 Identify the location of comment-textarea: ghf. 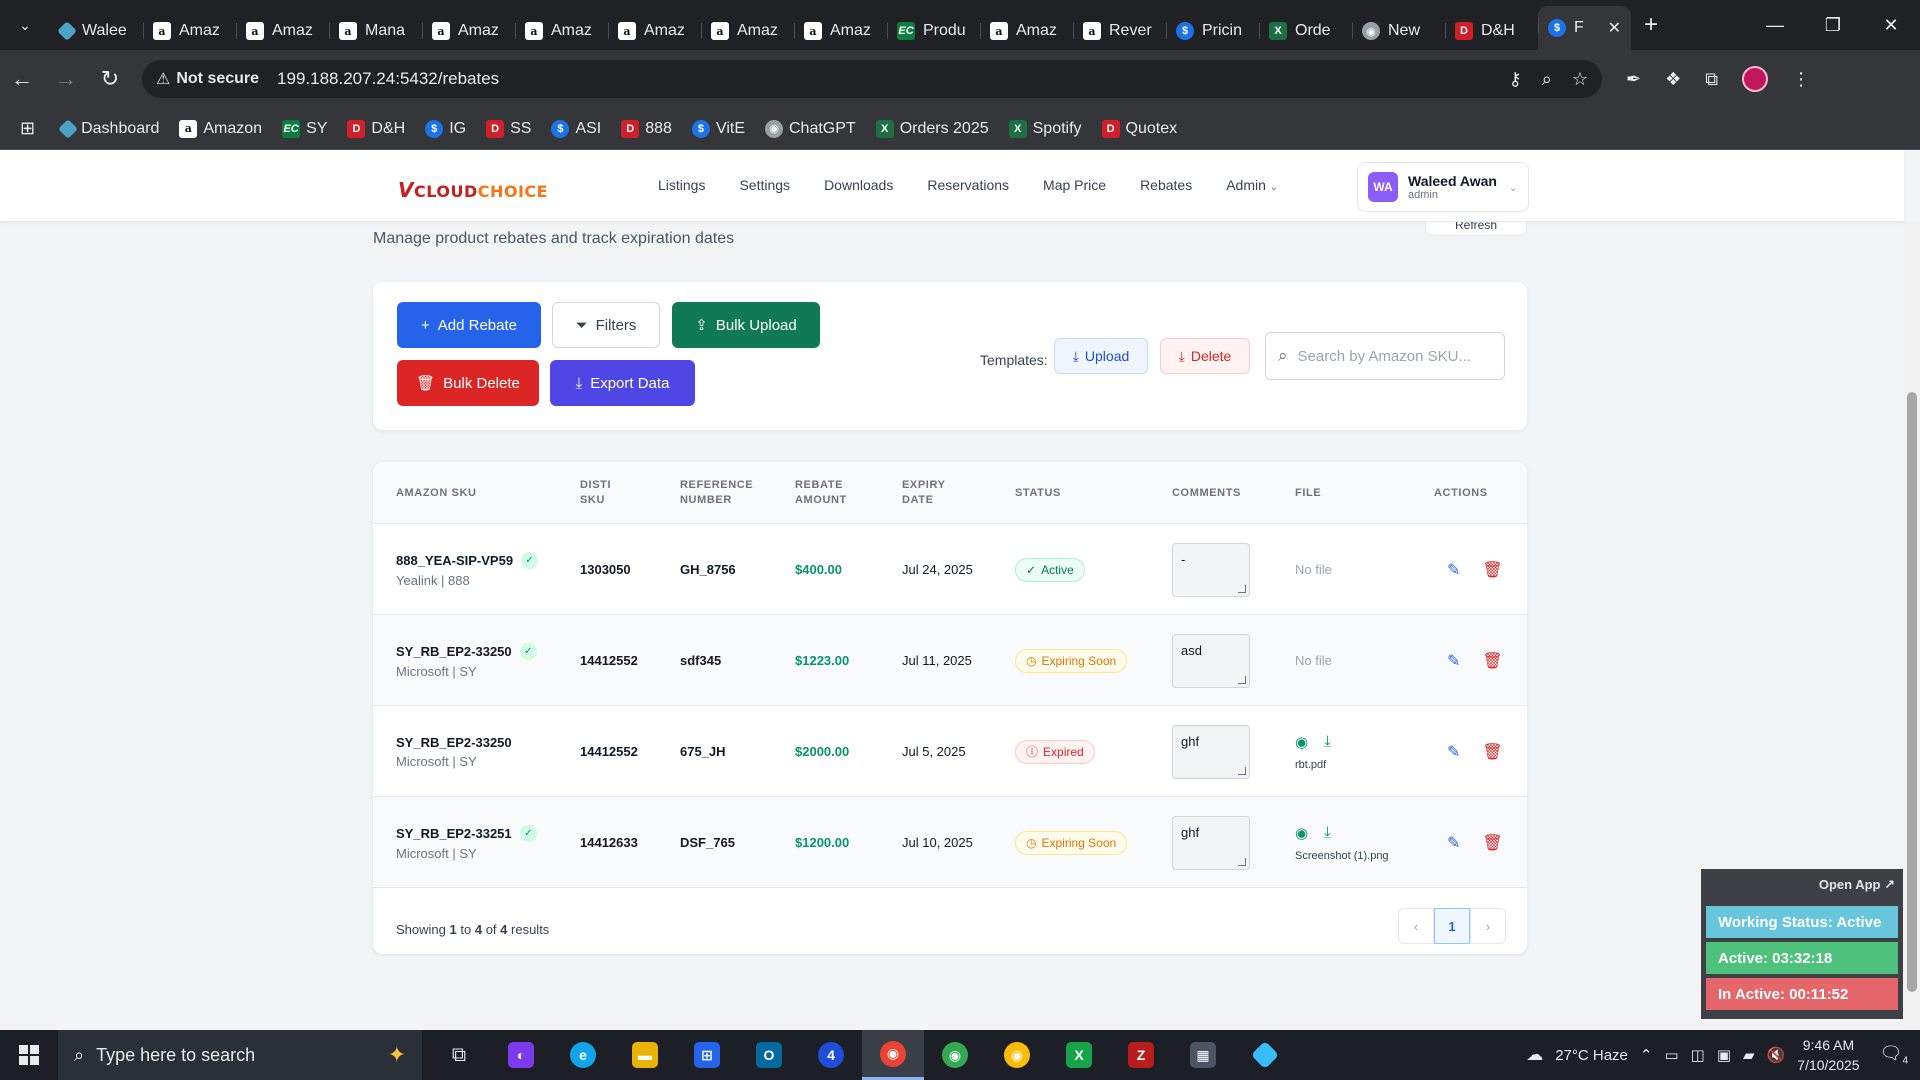
(1211, 842).